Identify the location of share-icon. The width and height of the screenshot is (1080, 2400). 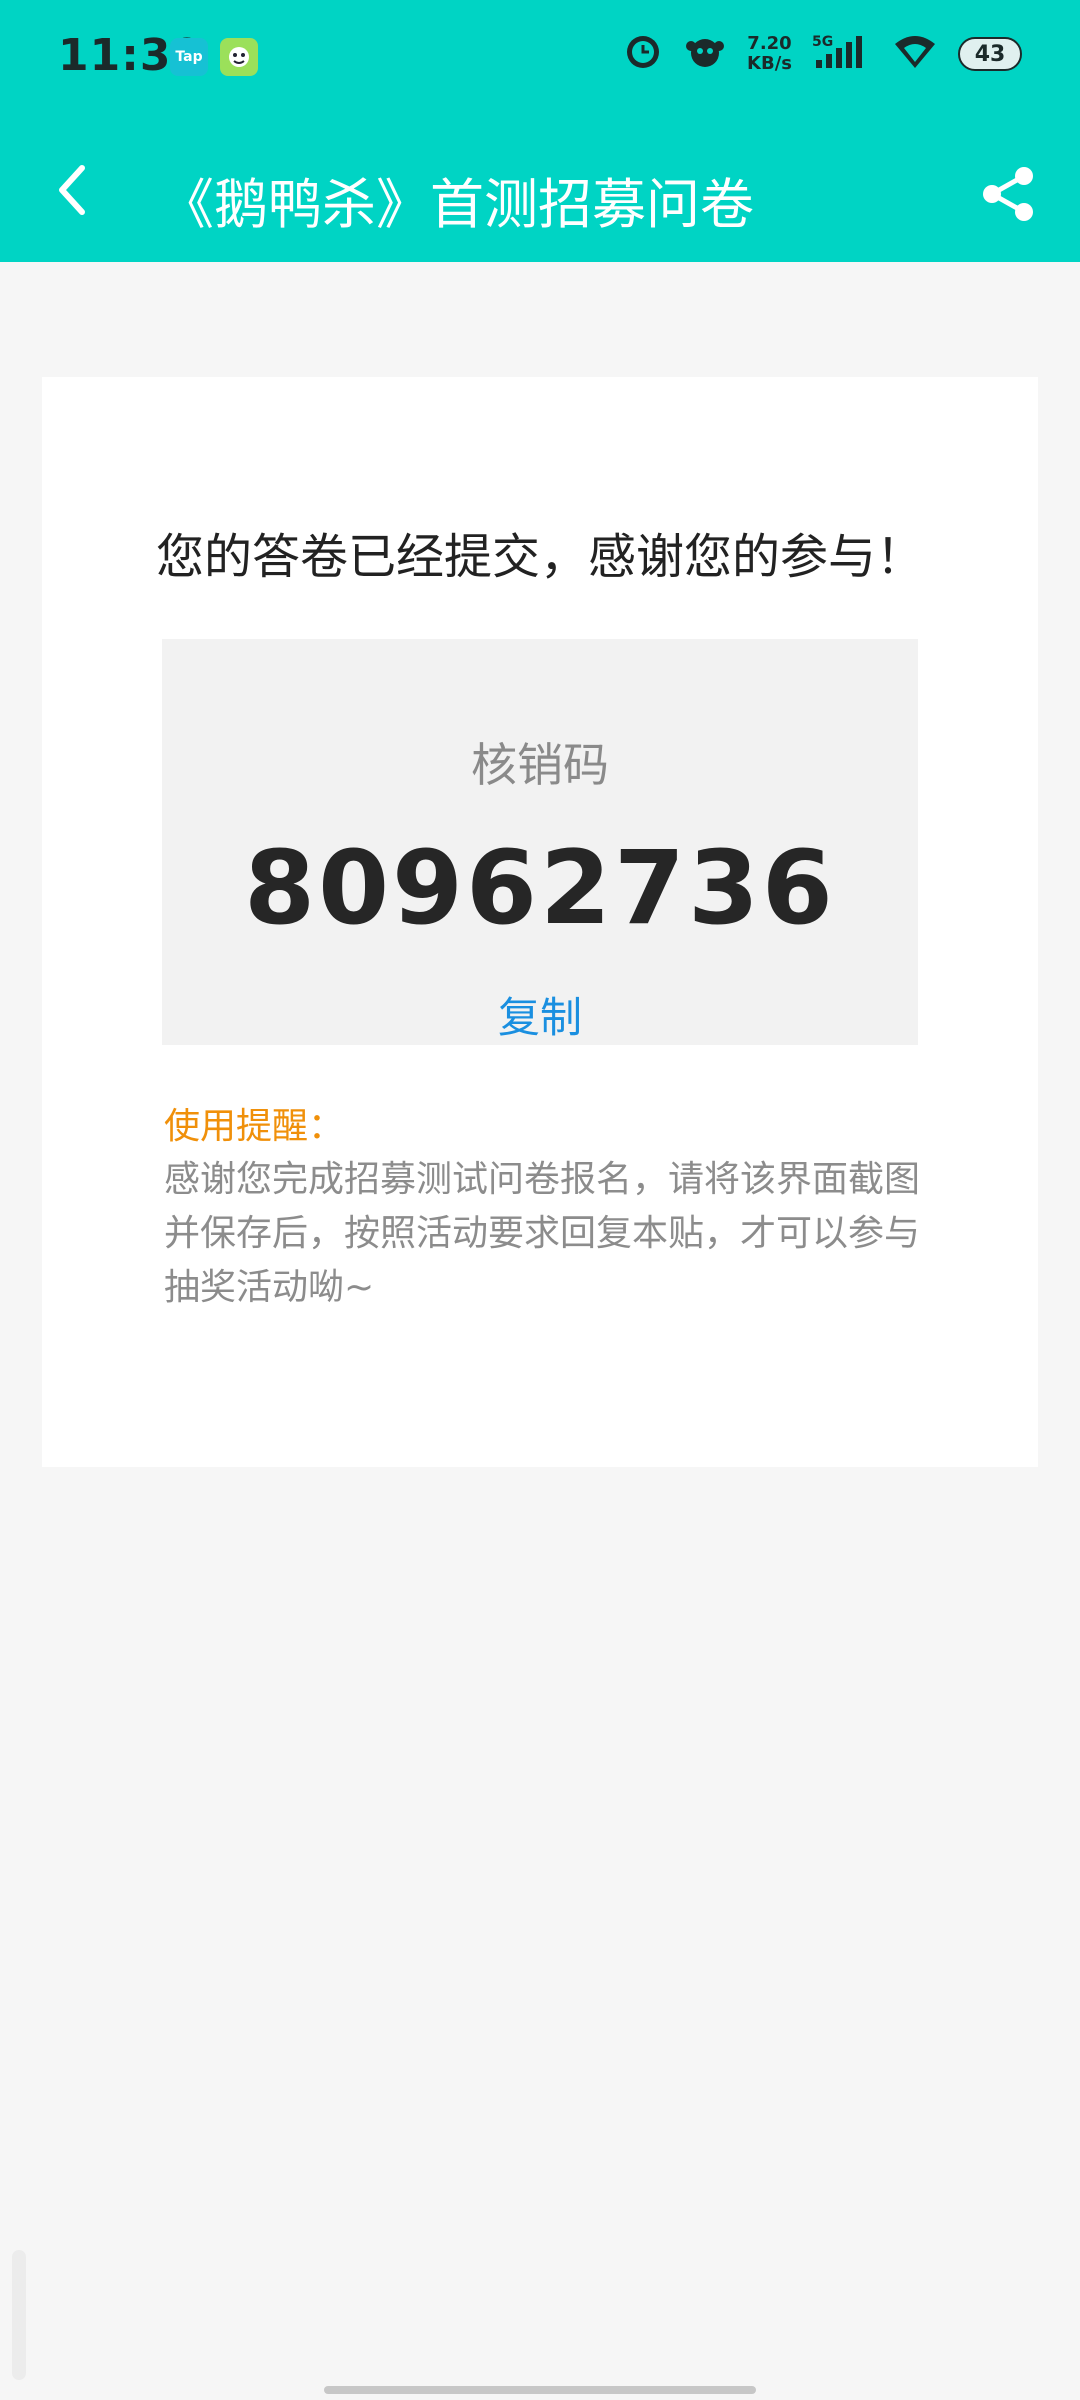
(1008, 194).